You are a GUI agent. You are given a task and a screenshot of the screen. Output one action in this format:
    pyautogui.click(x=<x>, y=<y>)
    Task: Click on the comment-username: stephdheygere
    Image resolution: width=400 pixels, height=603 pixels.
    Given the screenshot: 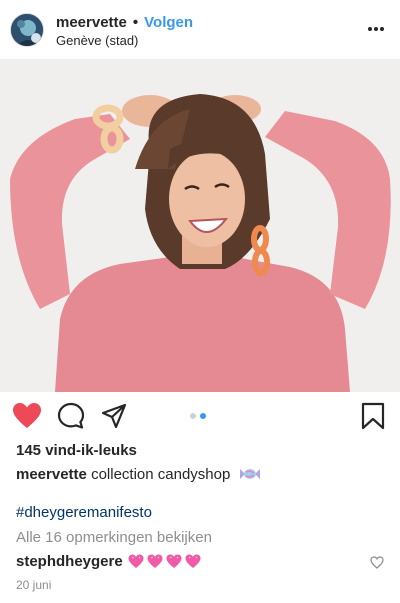 What is the action you would take?
    pyautogui.click(x=69, y=561)
    